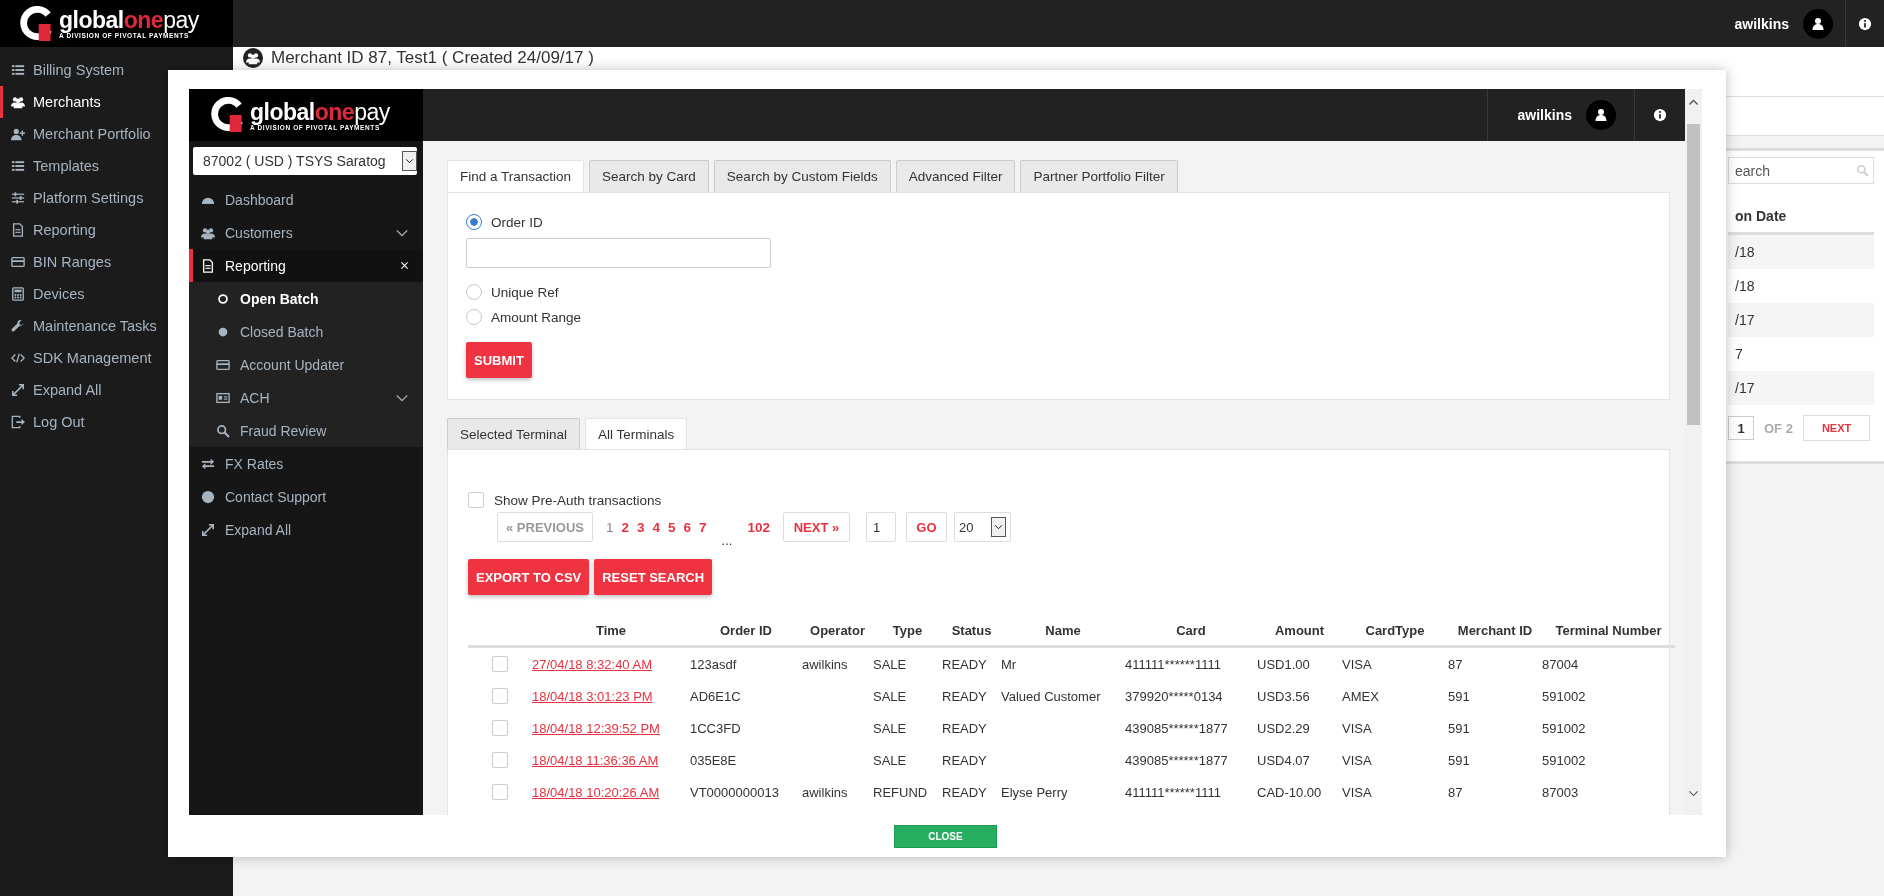  What do you see at coordinates (517, 222) in the screenshot?
I see `radio-label: Order ID` at bounding box center [517, 222].